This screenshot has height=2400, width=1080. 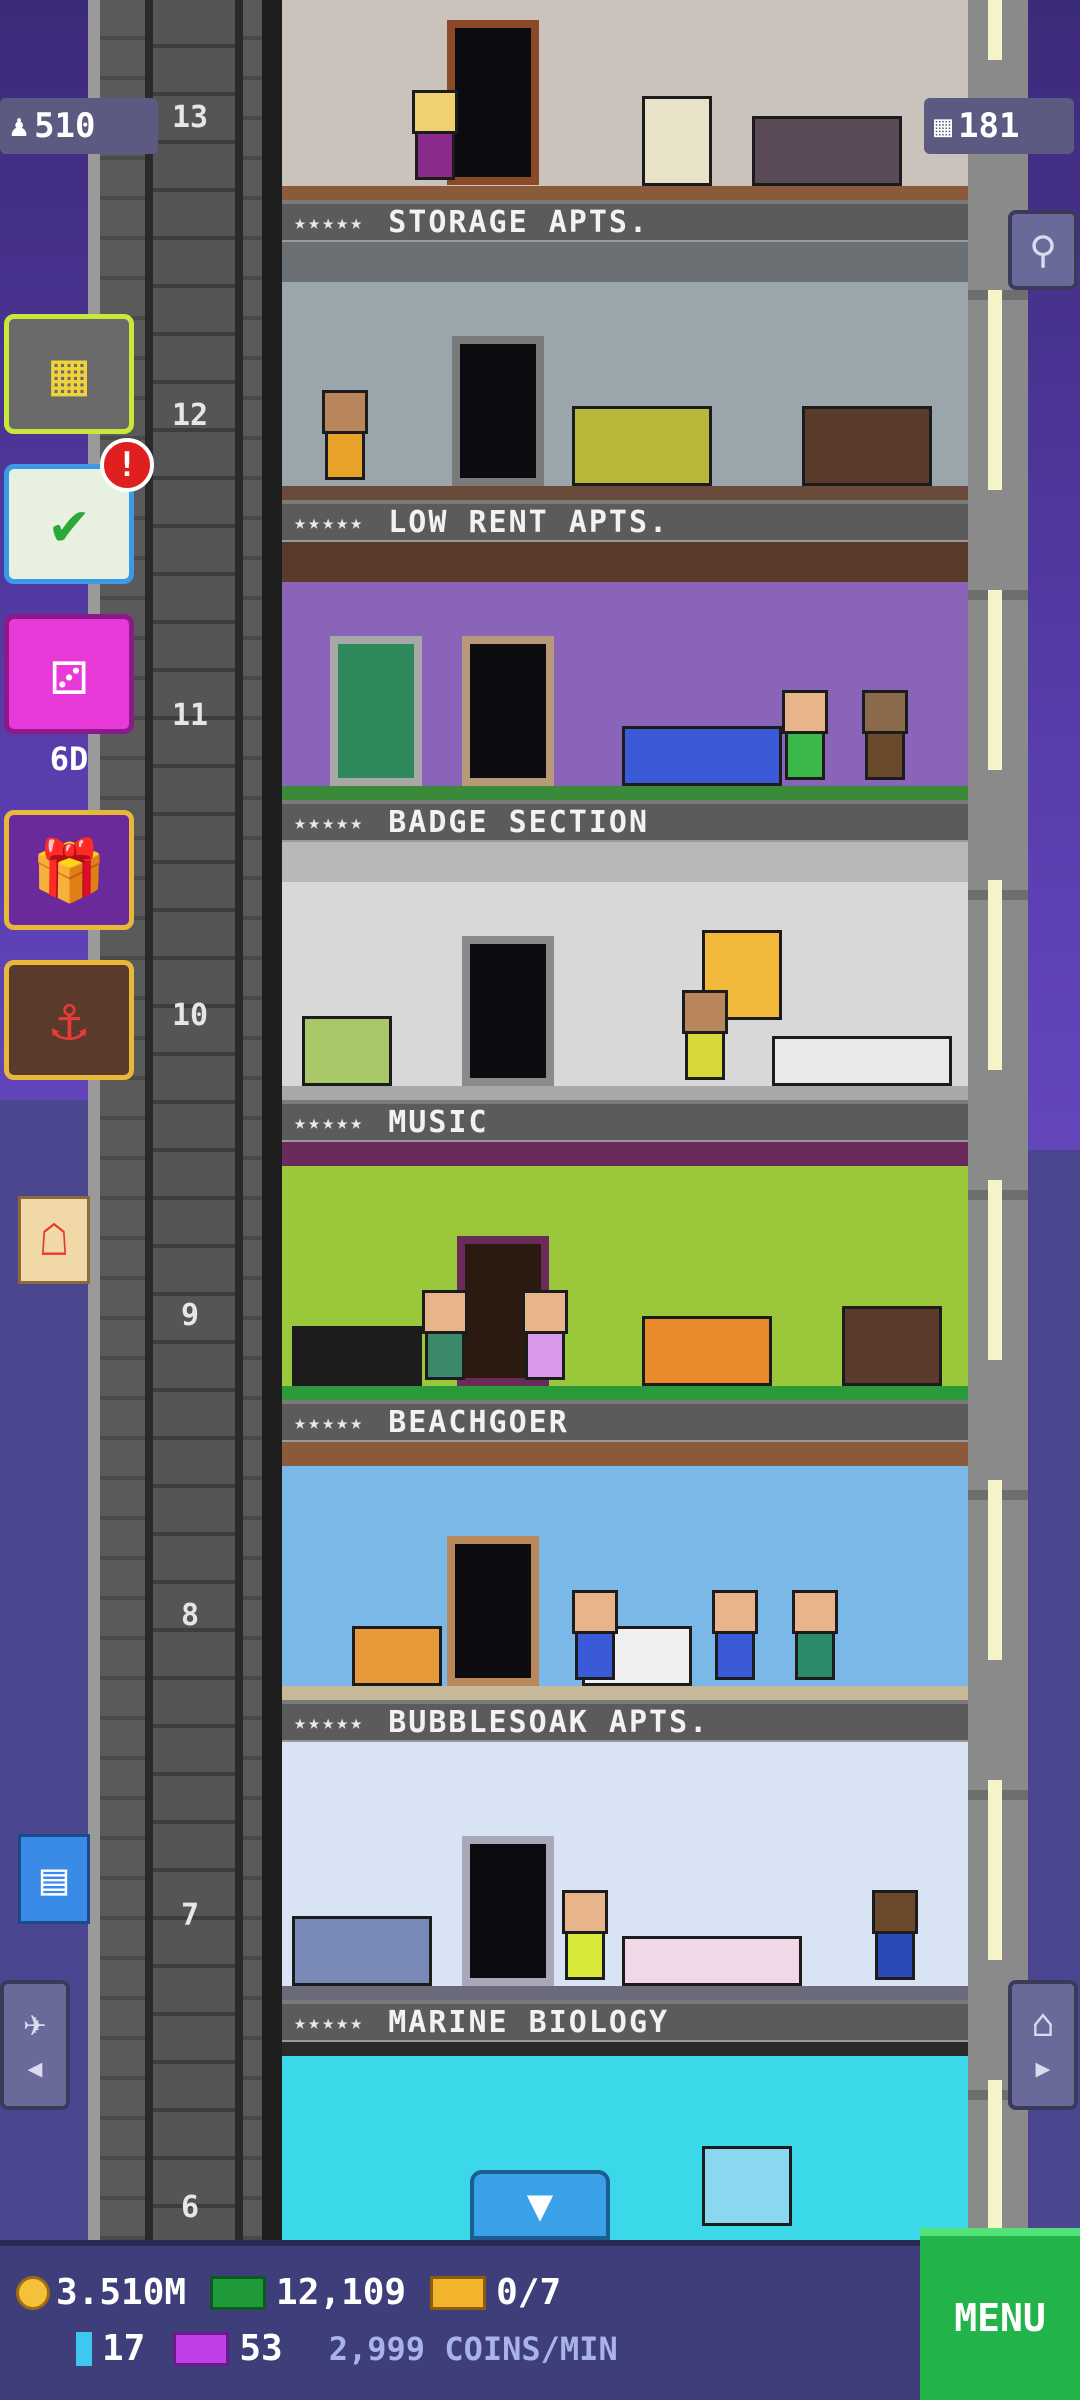 I want to click on menu-button: MENU, so click(x=1000, y=2314).